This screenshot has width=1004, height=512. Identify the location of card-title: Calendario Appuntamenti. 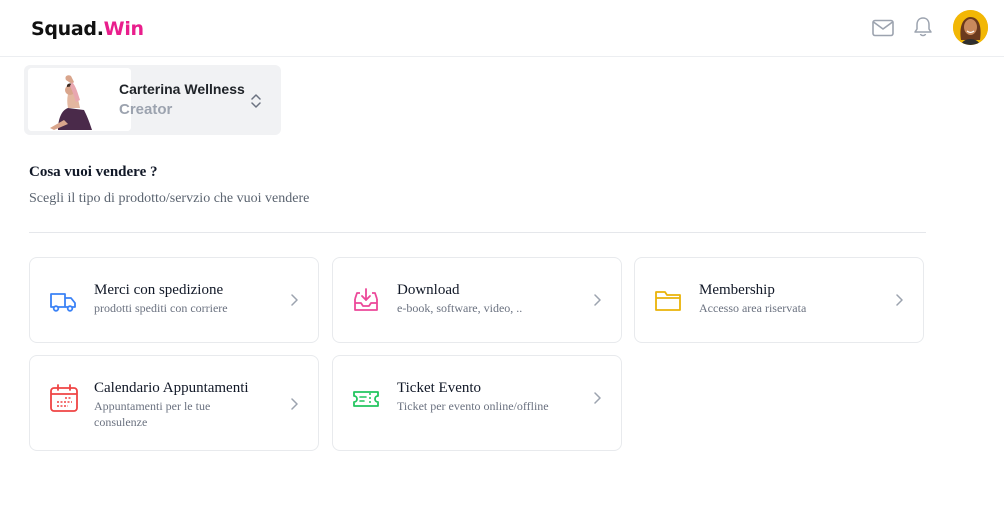
(171, 388).